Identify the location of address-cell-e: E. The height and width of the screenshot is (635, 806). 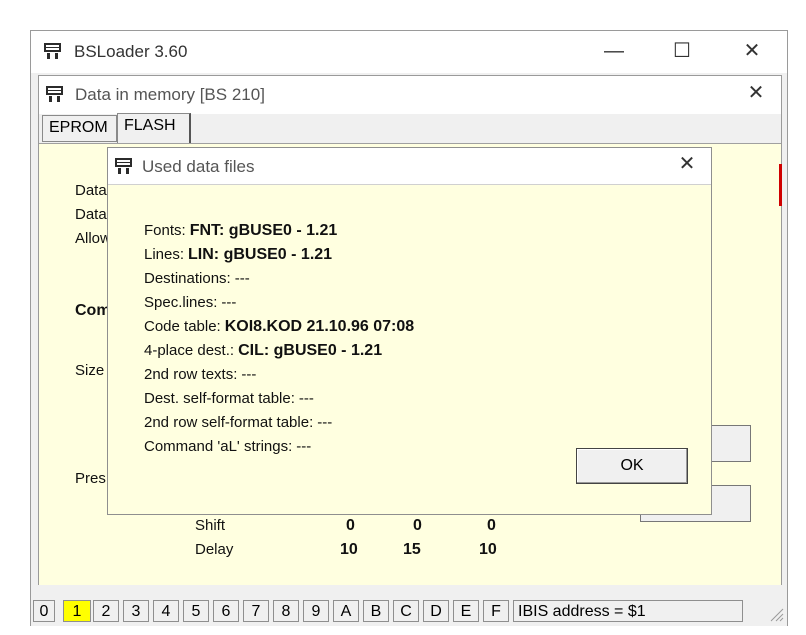
(466, 611).